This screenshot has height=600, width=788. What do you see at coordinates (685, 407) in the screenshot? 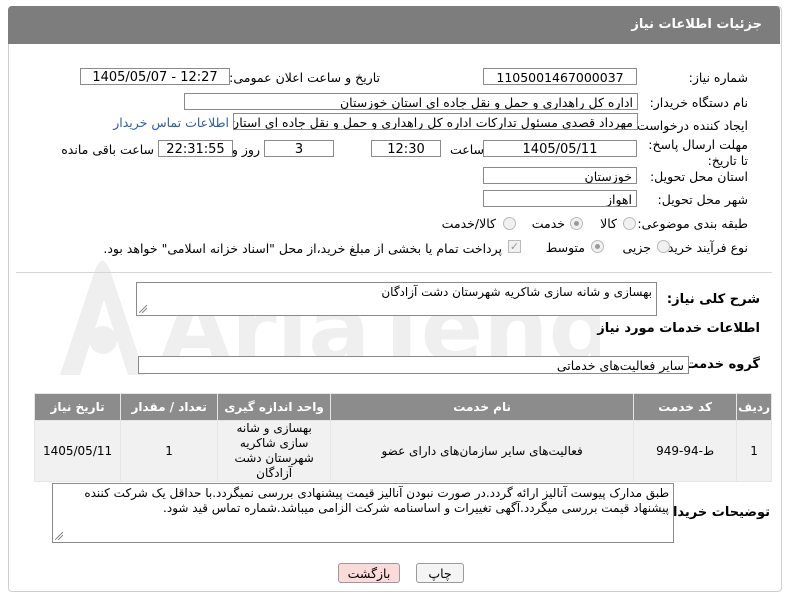
I see `col-header-code: کد خدمت` at bounding box center [685, 407].